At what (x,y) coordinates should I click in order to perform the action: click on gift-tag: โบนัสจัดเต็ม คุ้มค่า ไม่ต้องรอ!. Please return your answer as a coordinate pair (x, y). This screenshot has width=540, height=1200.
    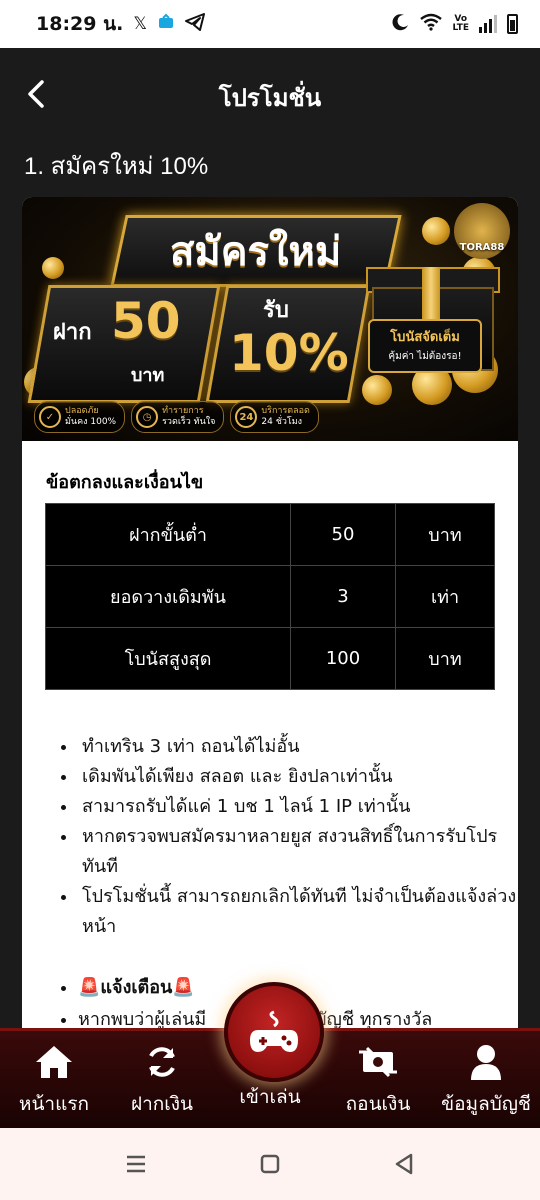
    Looking at the image, I should click on (425, 346).